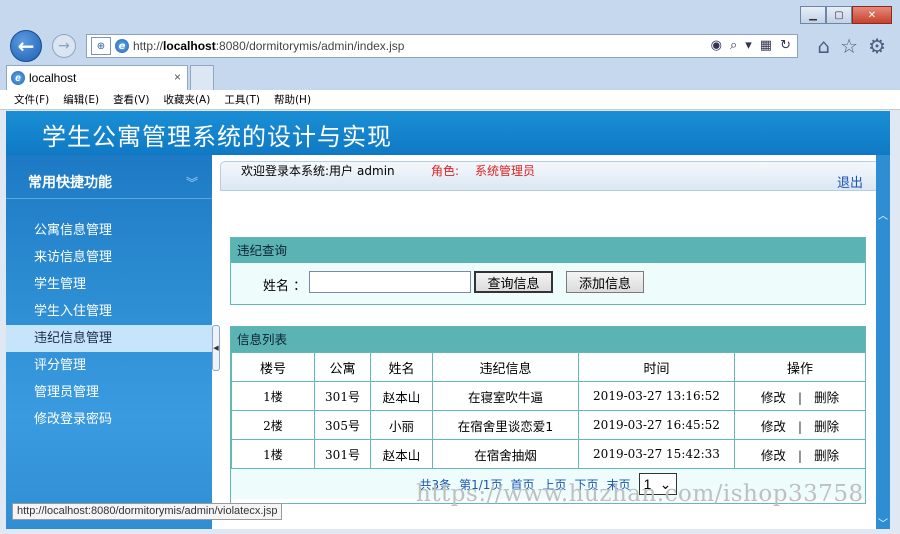 Image resolution: width=900 pixels, height=534 pixels. Describe the element at coordinates (548, 250) in the screenshot. I see `query-panel-title: 违纪查询` at that location.